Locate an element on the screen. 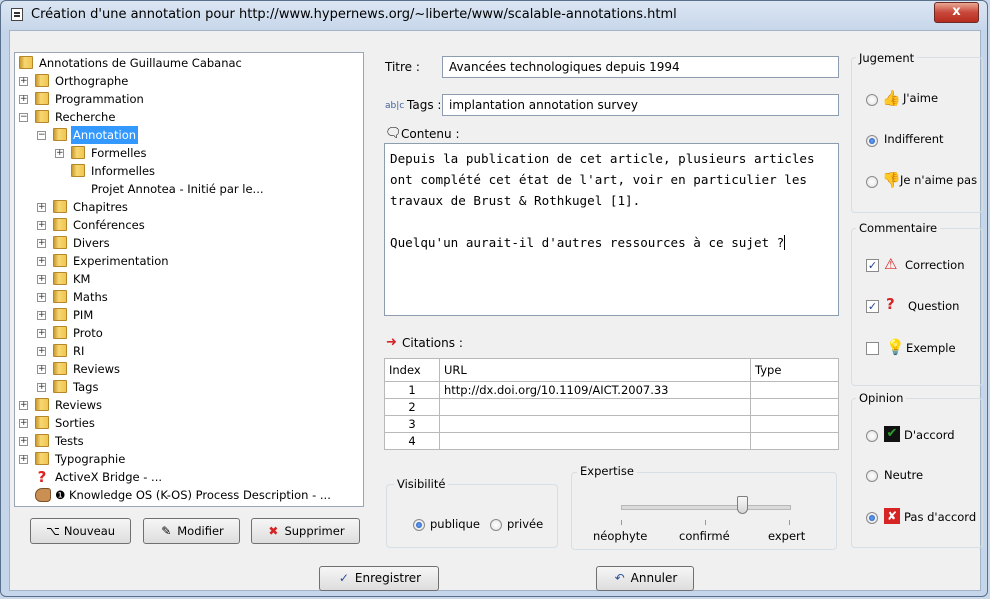 The width and height of the screenshot is (990, 599). visibility-public-radio is located at coordinates (419, 525).